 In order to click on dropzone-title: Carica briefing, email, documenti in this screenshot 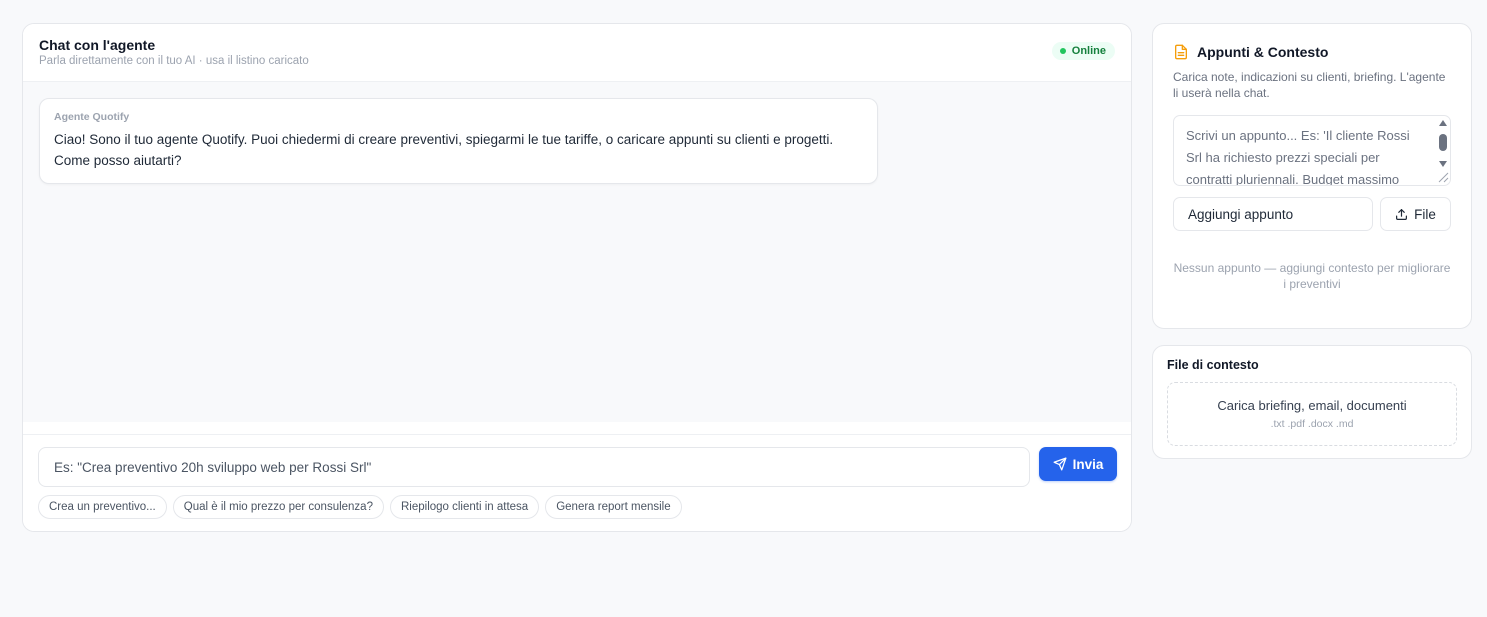, I will do `click(1312, 405)`.